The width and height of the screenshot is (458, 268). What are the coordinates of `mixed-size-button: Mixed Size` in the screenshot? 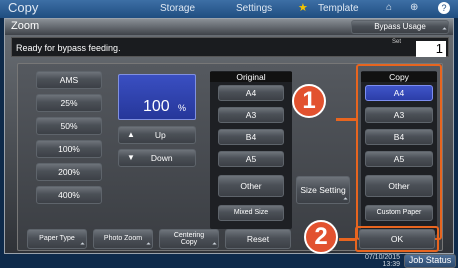 It's located at (251, 213).